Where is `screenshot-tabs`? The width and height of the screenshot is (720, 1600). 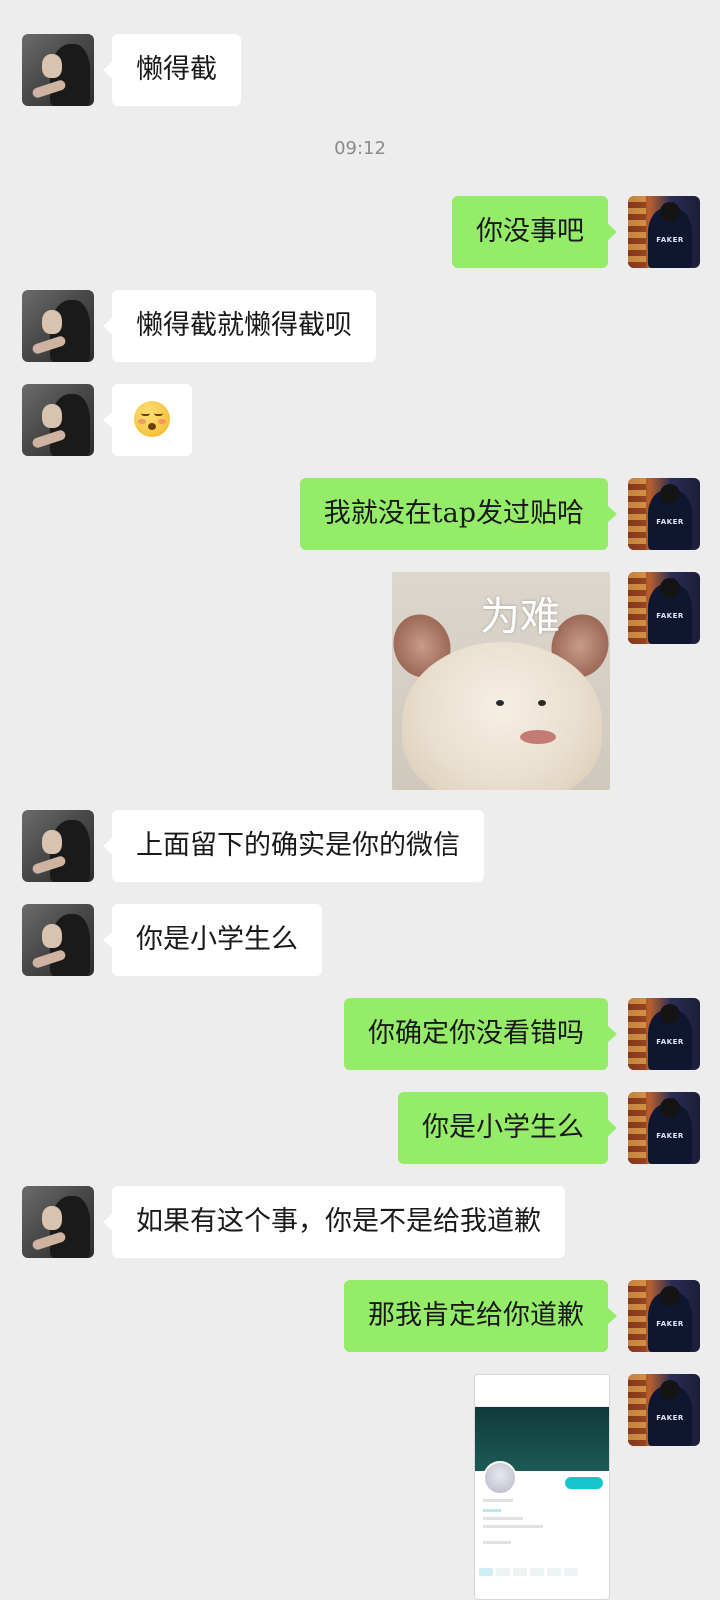 screenshot-tabs is located at coordinates (543, 1568).